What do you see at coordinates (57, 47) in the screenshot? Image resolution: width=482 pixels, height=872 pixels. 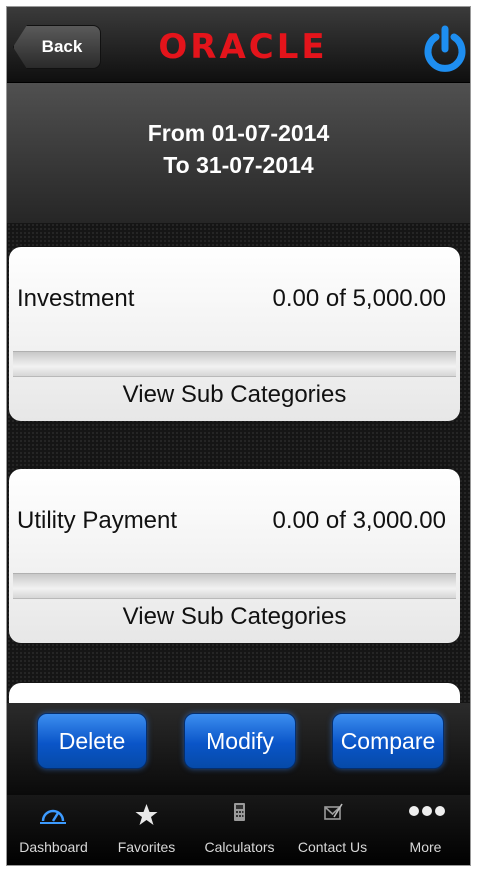 I see `back-button: Back` at bounding box center [57, 47].